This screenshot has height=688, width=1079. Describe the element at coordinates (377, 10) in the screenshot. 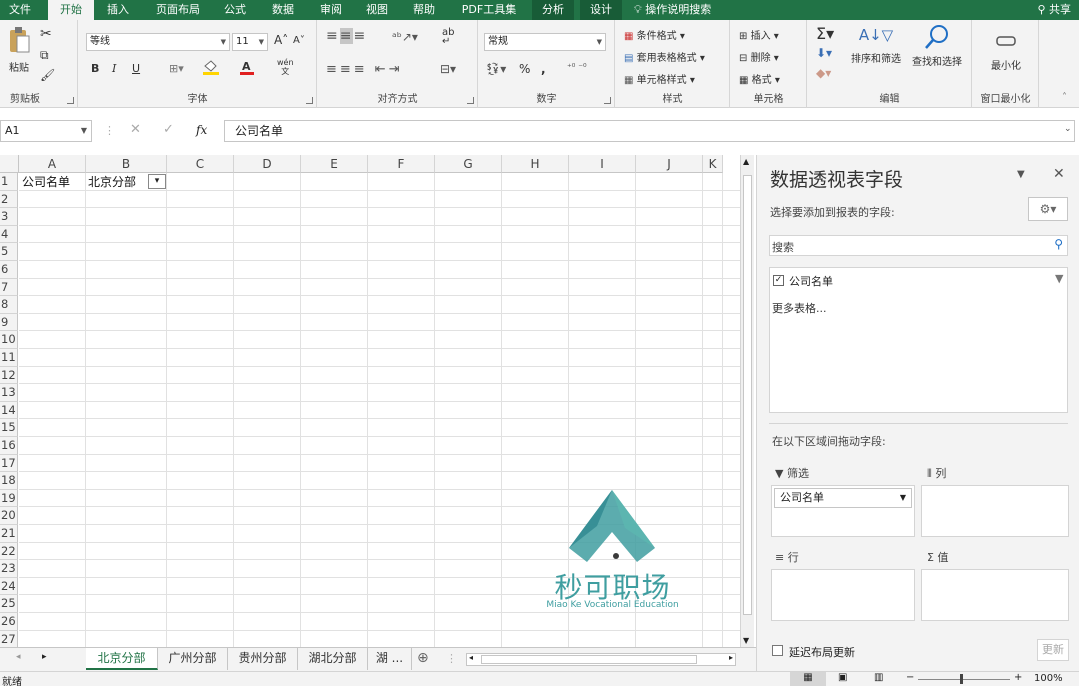

I see `tab-view: 视图` at that location.